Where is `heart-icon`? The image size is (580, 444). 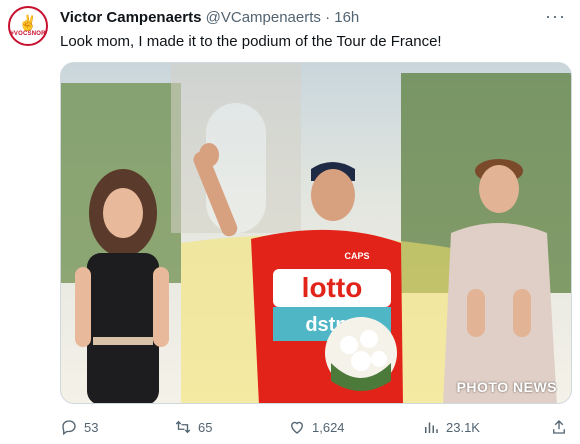
heart-icon is located at coordinates (297, 427).